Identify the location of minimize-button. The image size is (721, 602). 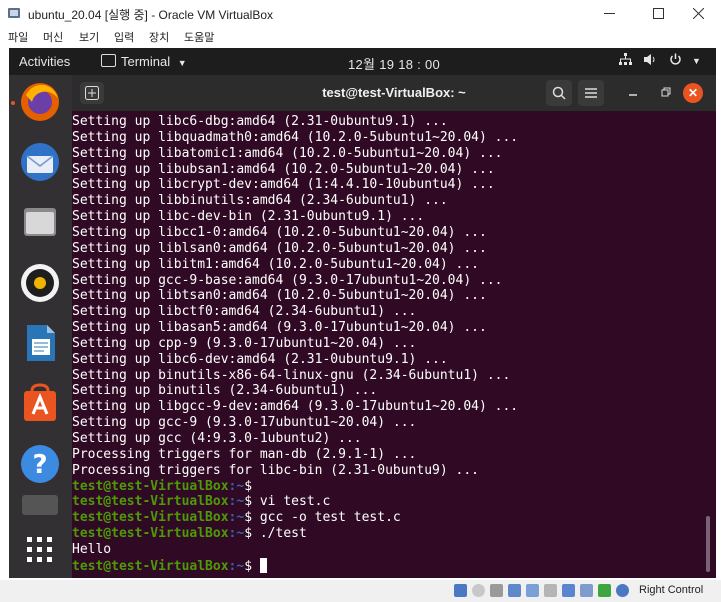
(609, 13).